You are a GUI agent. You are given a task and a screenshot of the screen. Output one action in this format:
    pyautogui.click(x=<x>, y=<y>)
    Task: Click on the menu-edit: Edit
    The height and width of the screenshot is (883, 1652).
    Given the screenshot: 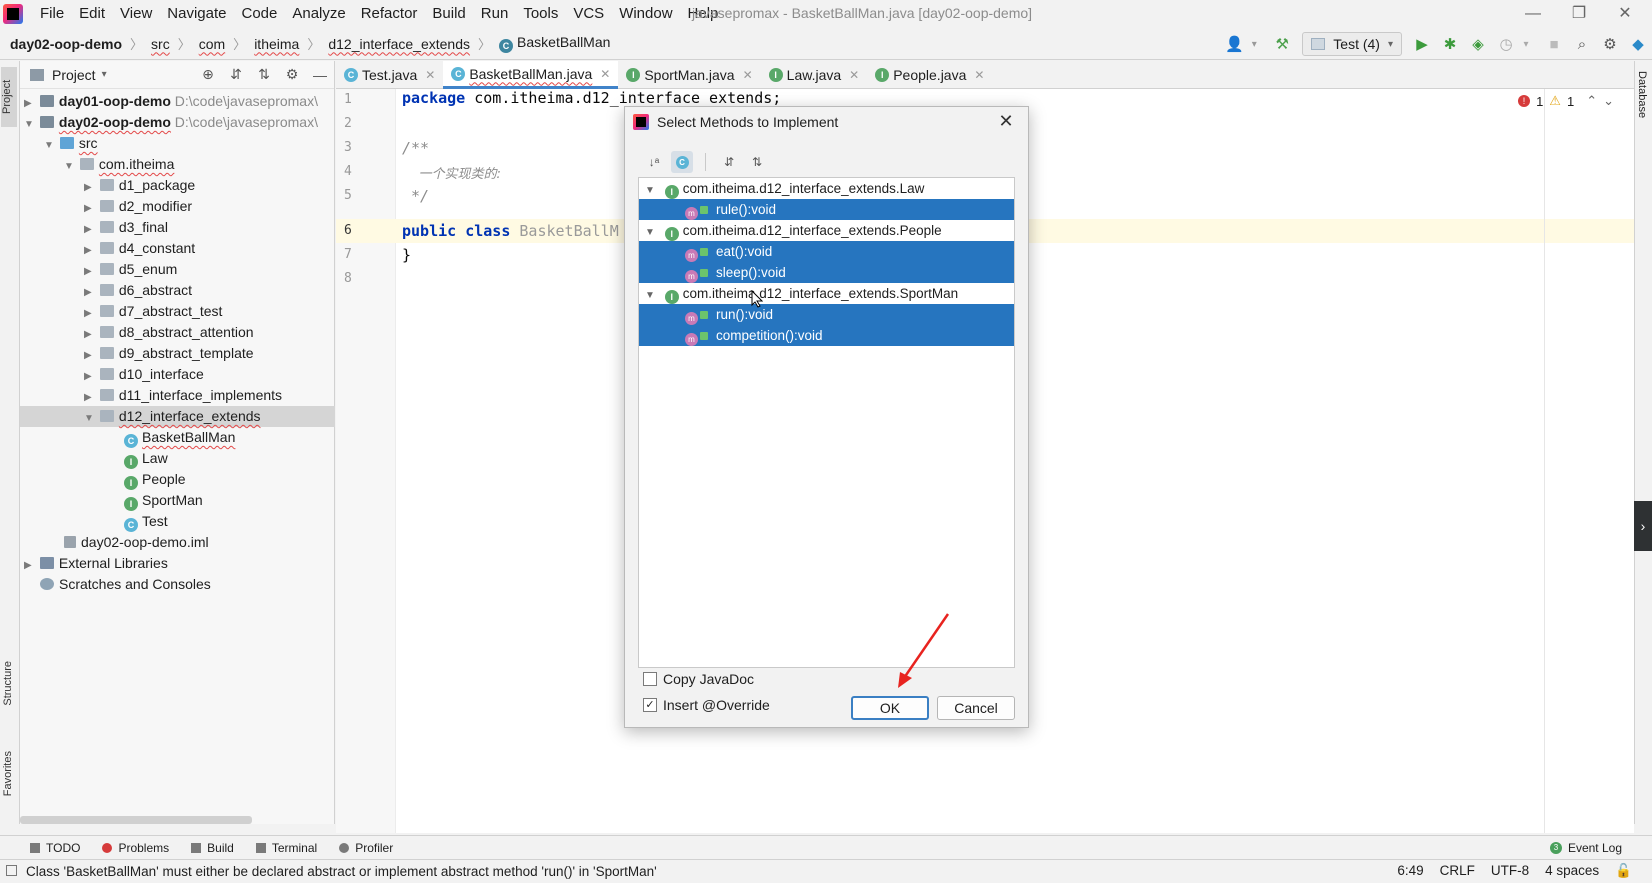 What is the action you would take?
    pyautogui.click(x=92, y=14)
    